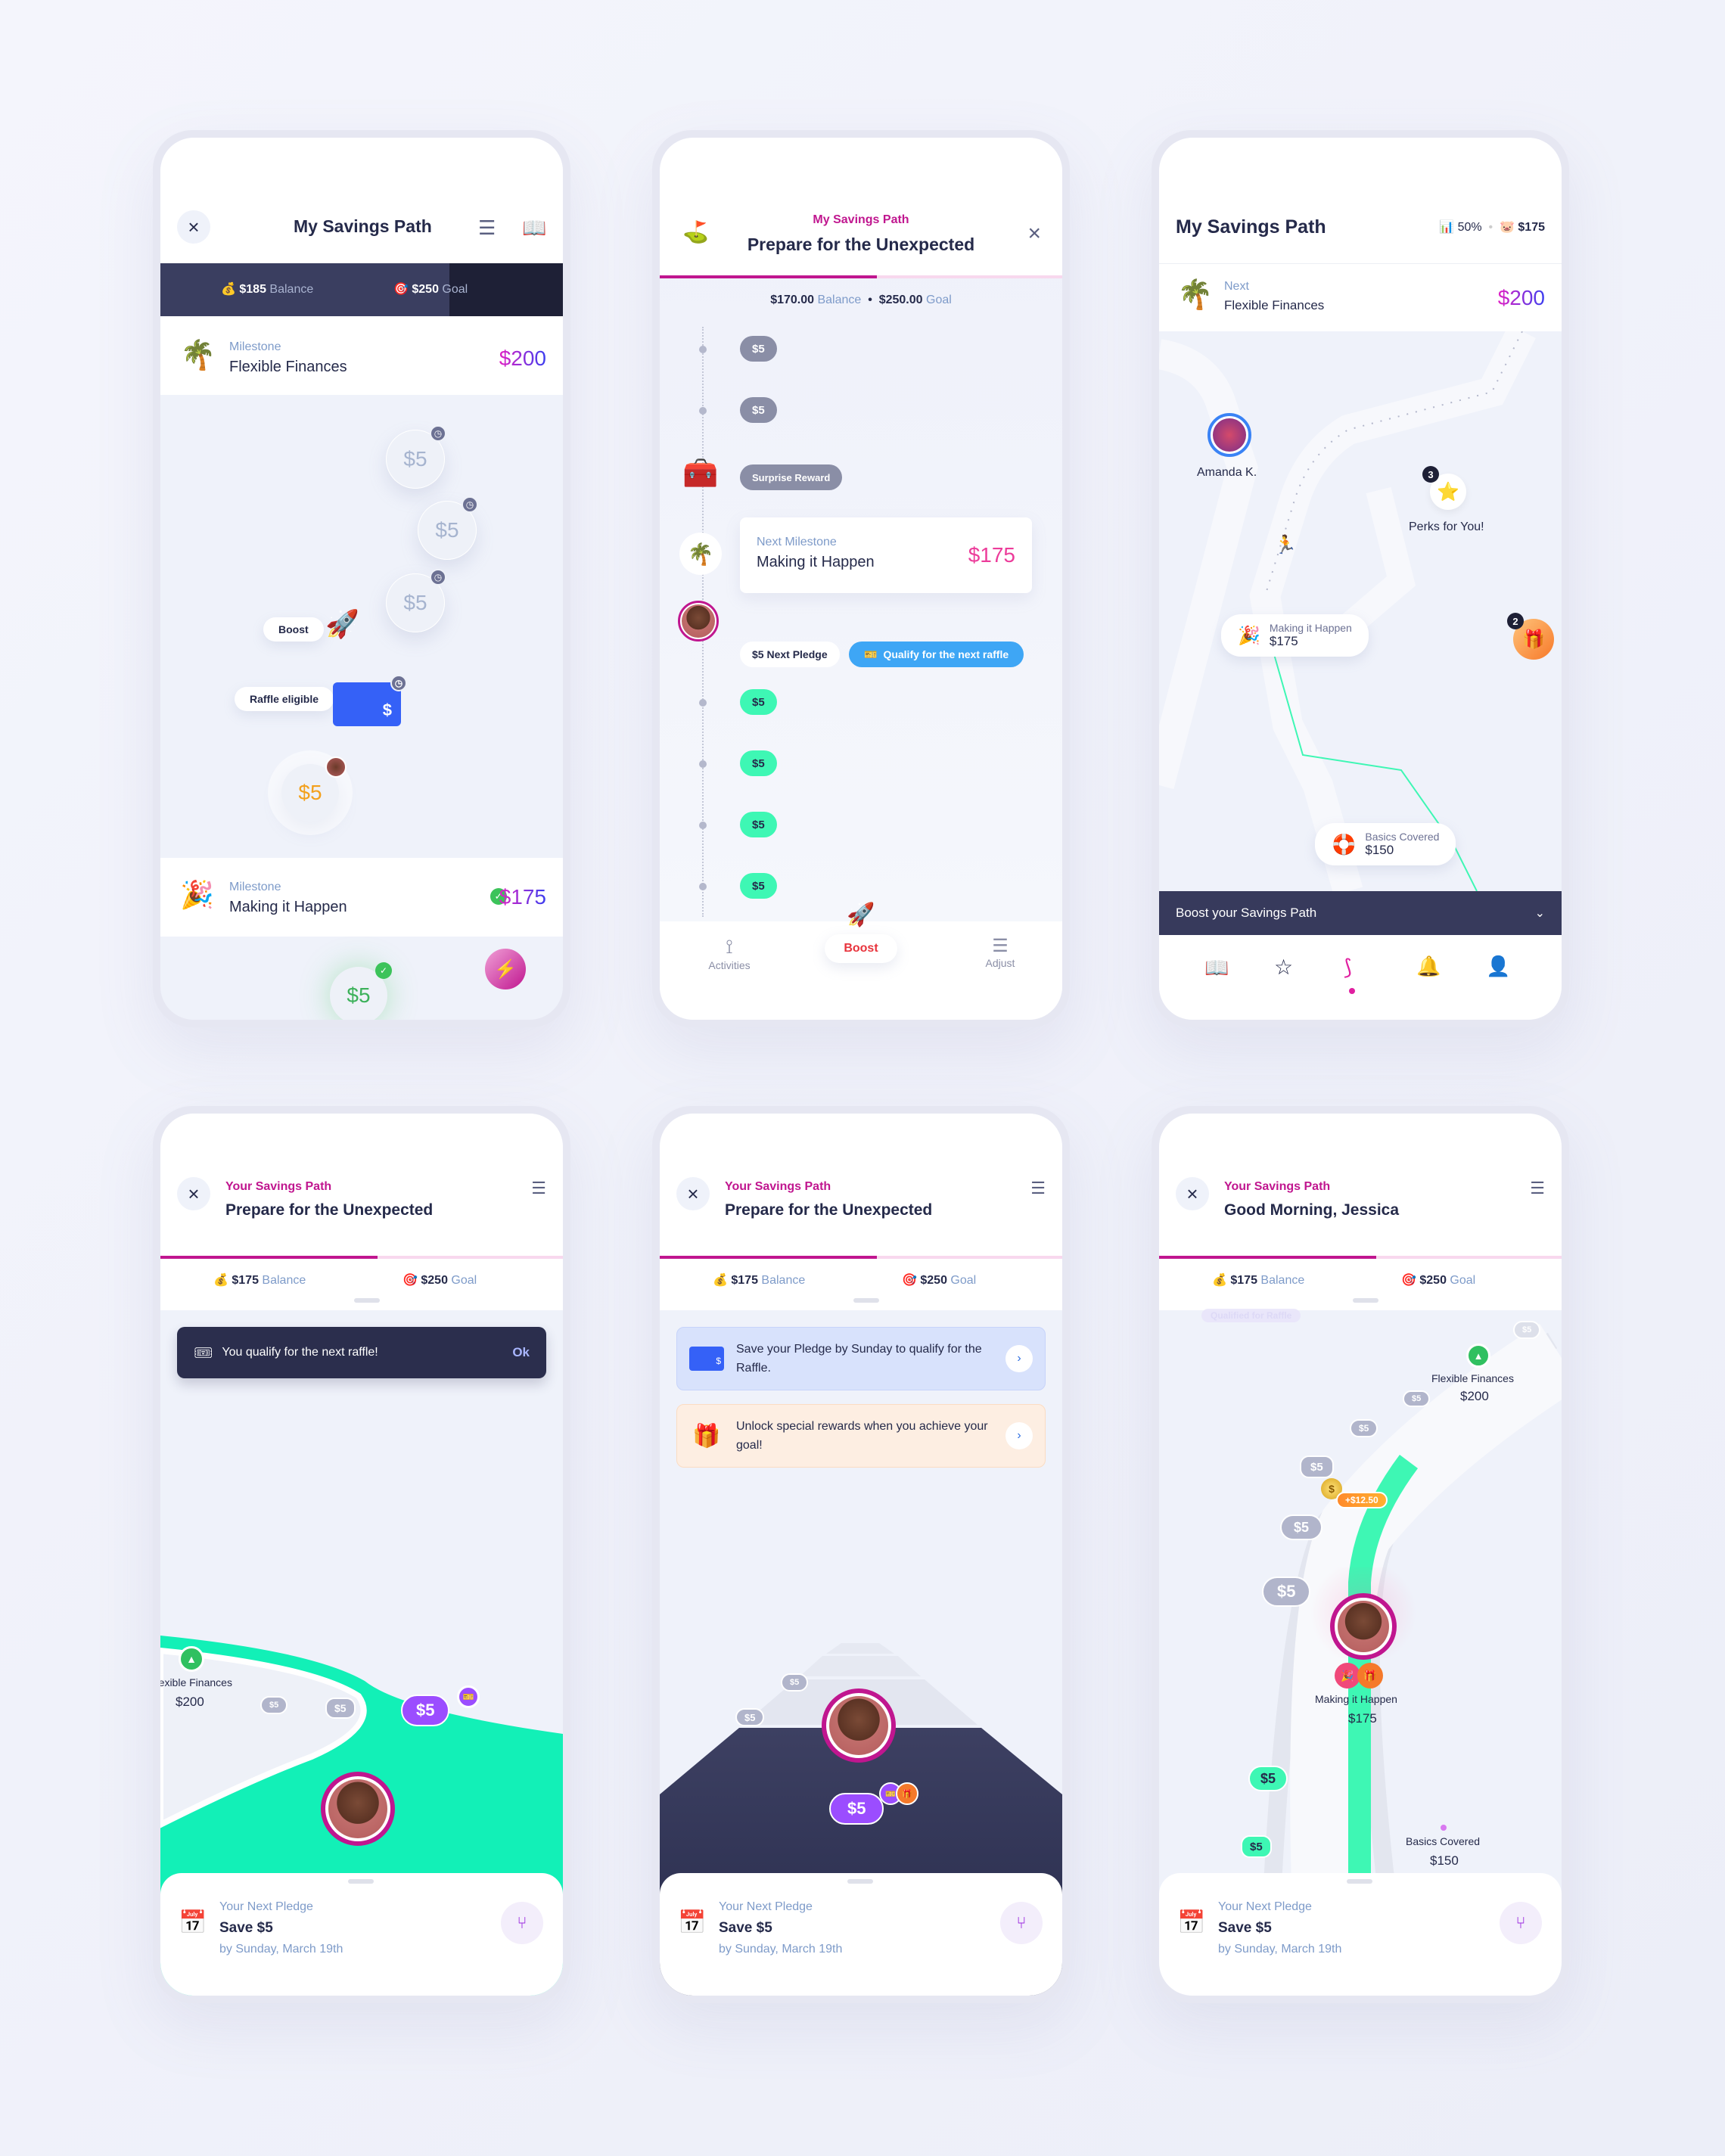 The width and height of the screenshot is (1725, 2156). Describe the element at coordinates (1000, 952) in the screenshot. I see `nav-adjust: ☰ Adjust` at that location.